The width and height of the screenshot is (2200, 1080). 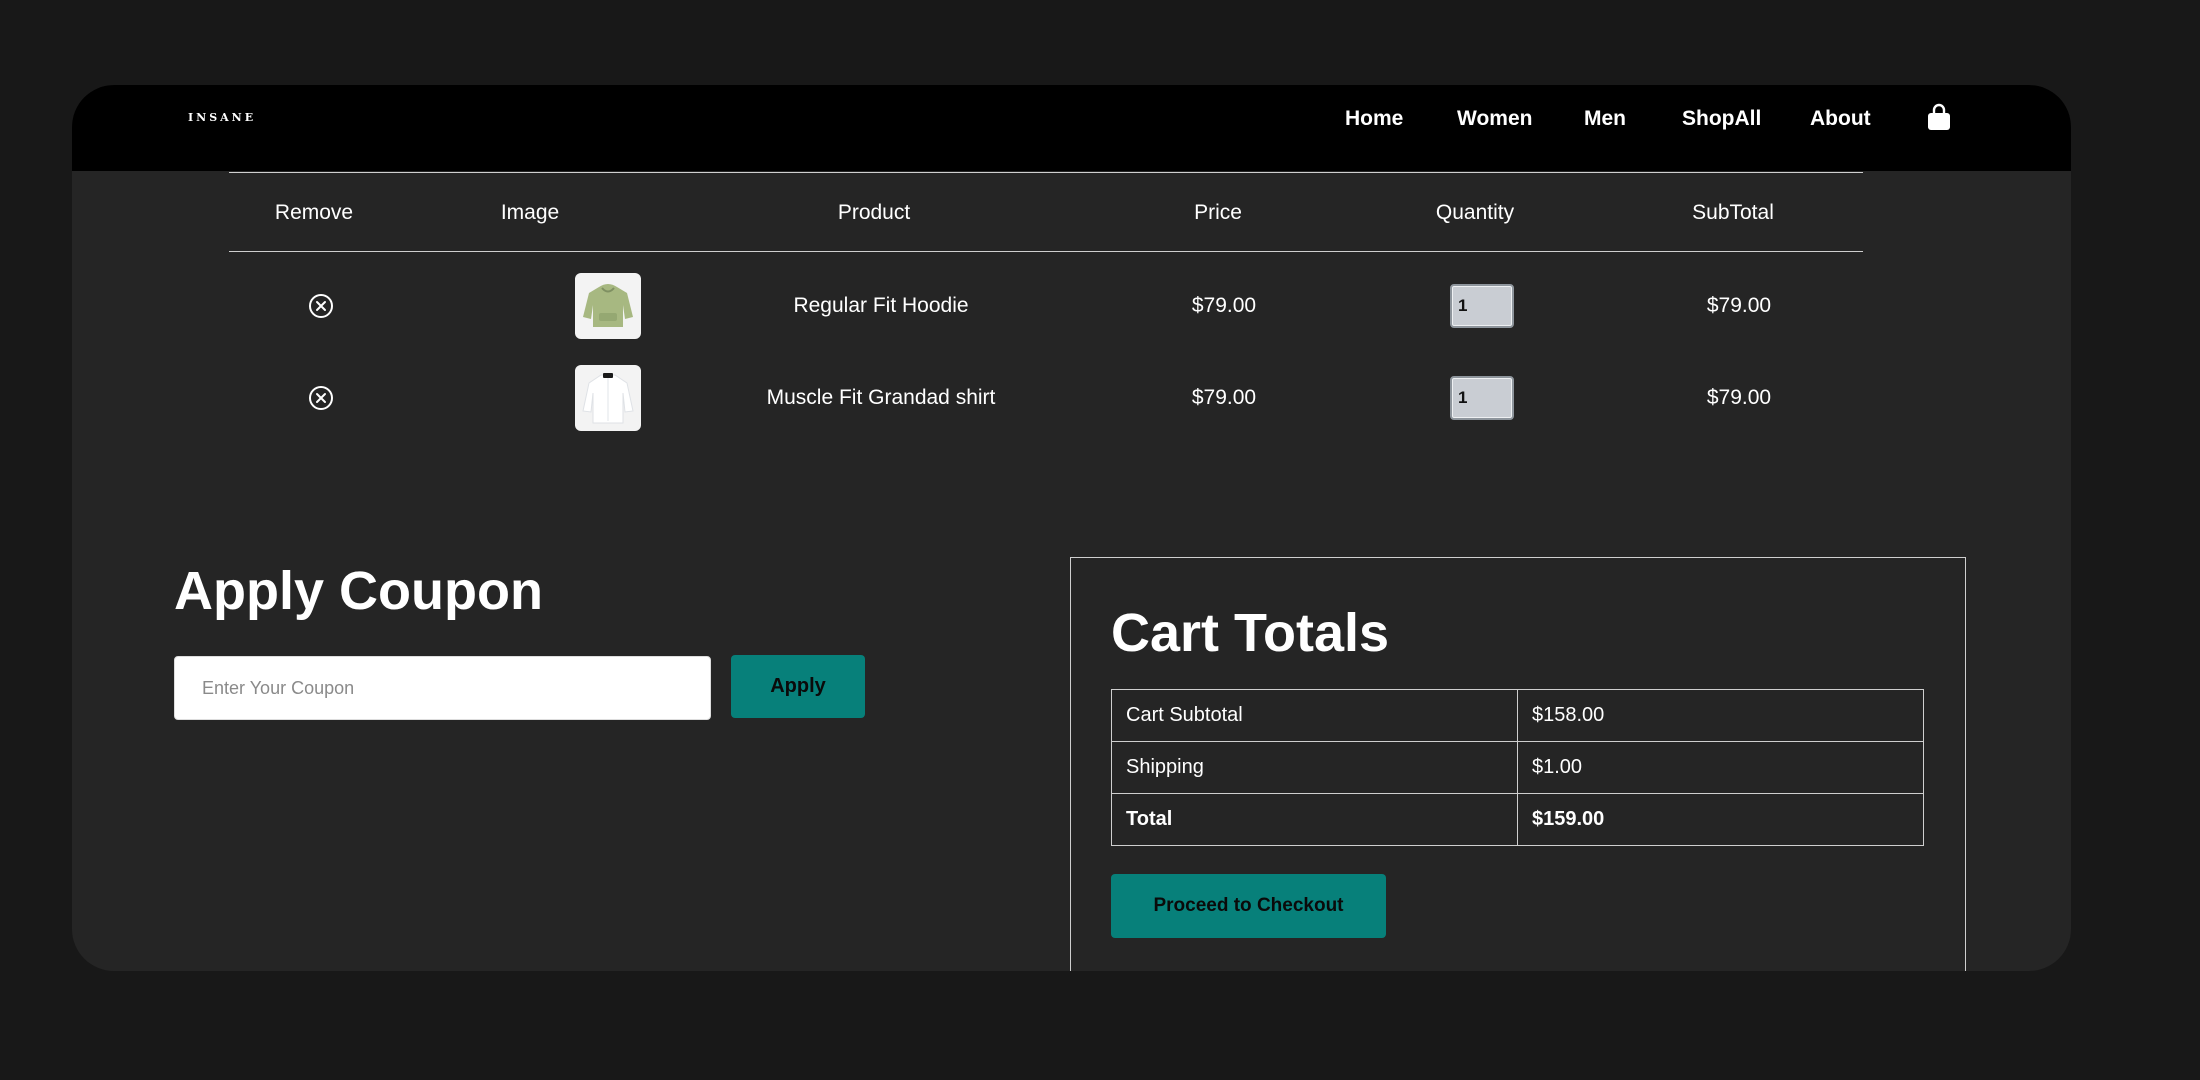 I want to click on nav-about: About, so click(x=1840, y=119).